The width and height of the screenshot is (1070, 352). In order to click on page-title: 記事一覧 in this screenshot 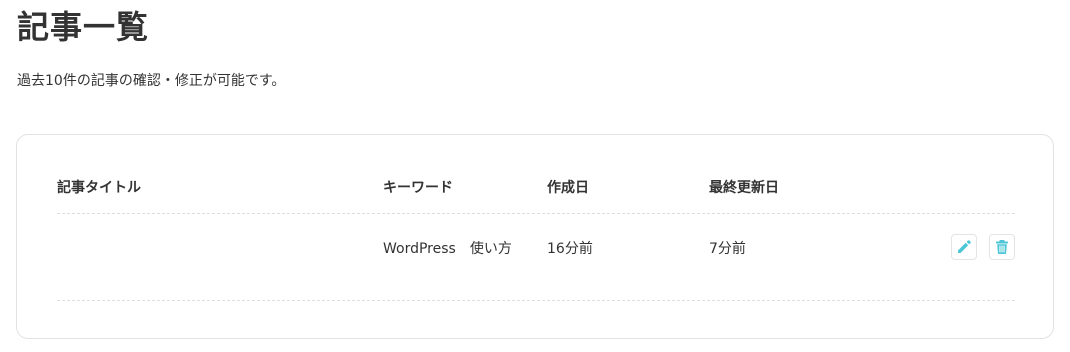, I will do `click(83, 27)`.